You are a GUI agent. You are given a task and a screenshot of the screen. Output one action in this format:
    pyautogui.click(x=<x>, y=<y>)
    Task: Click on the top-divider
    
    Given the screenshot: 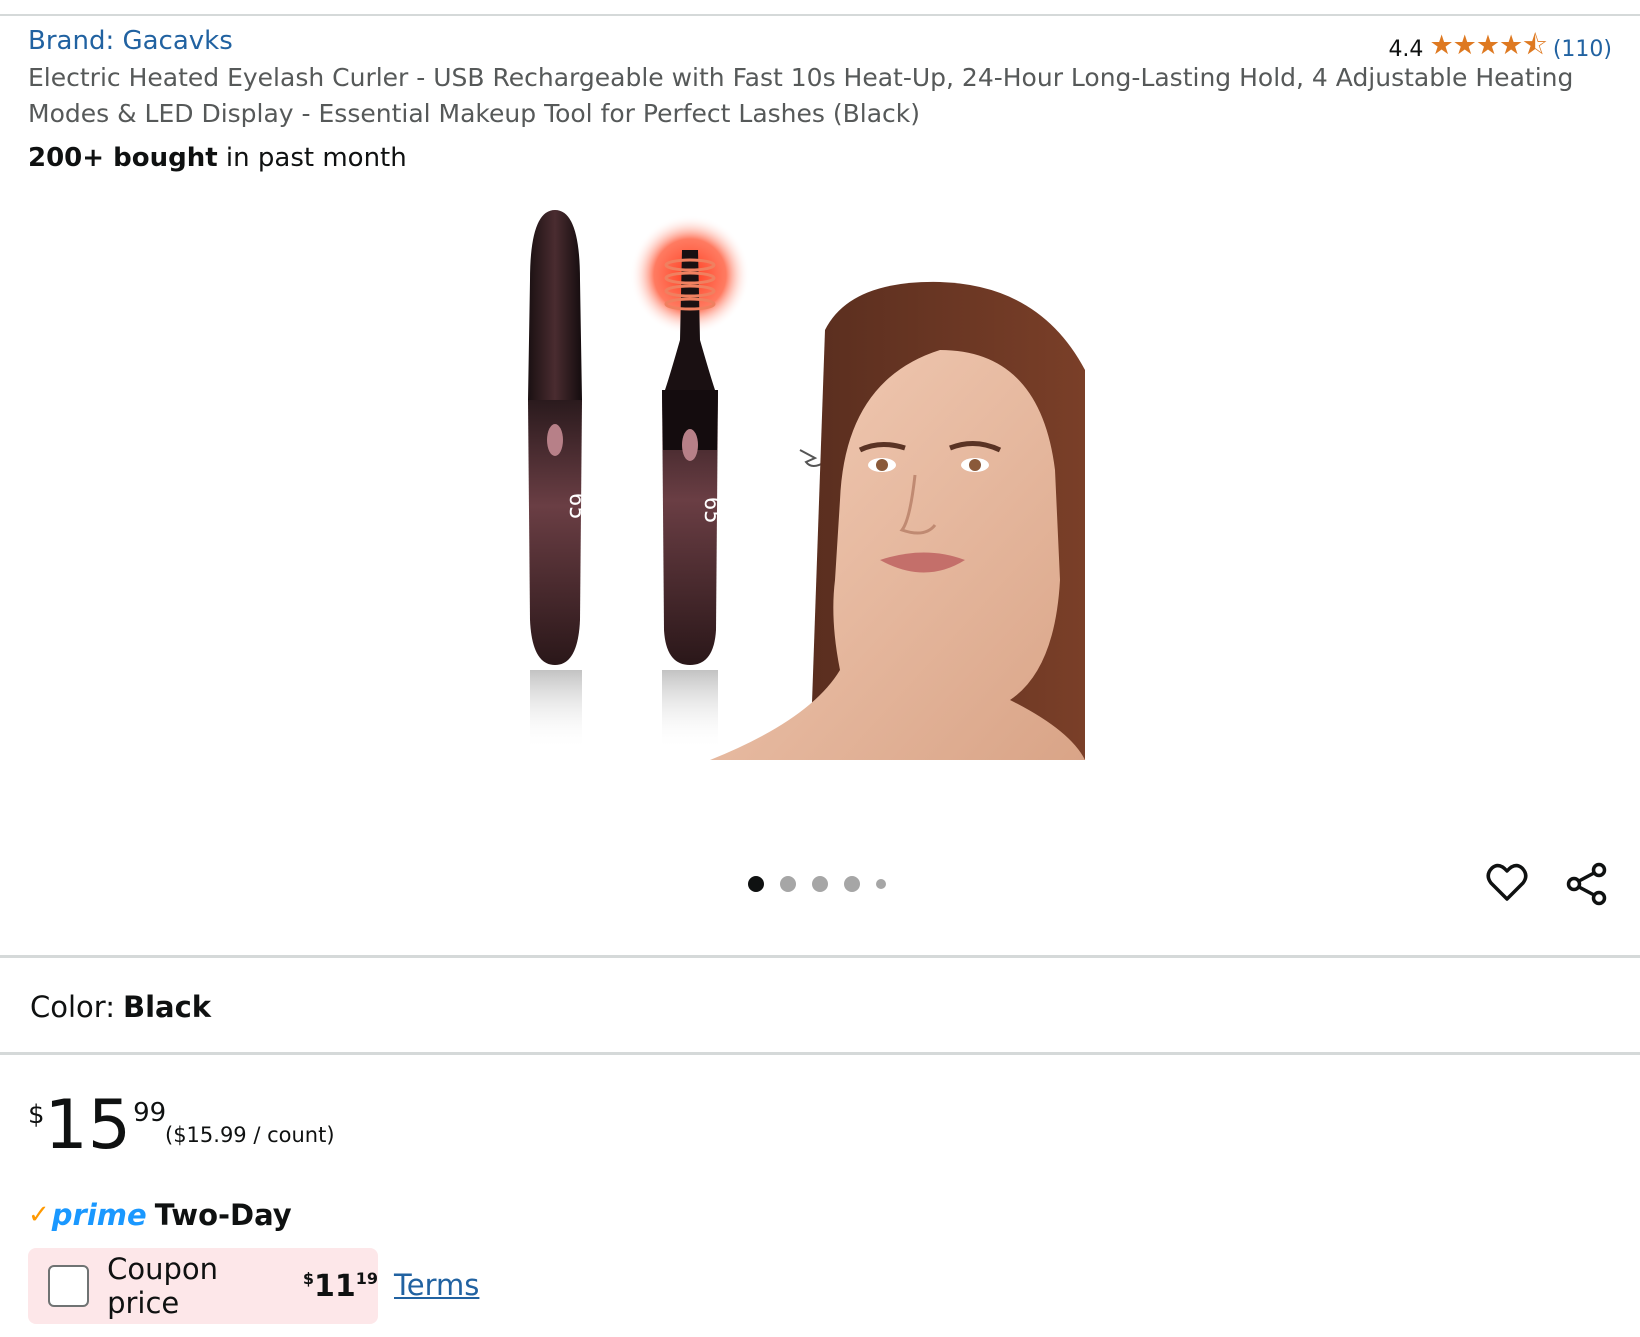 What is the action you would take?
    pyautogui.click(x=820, y=15)
    